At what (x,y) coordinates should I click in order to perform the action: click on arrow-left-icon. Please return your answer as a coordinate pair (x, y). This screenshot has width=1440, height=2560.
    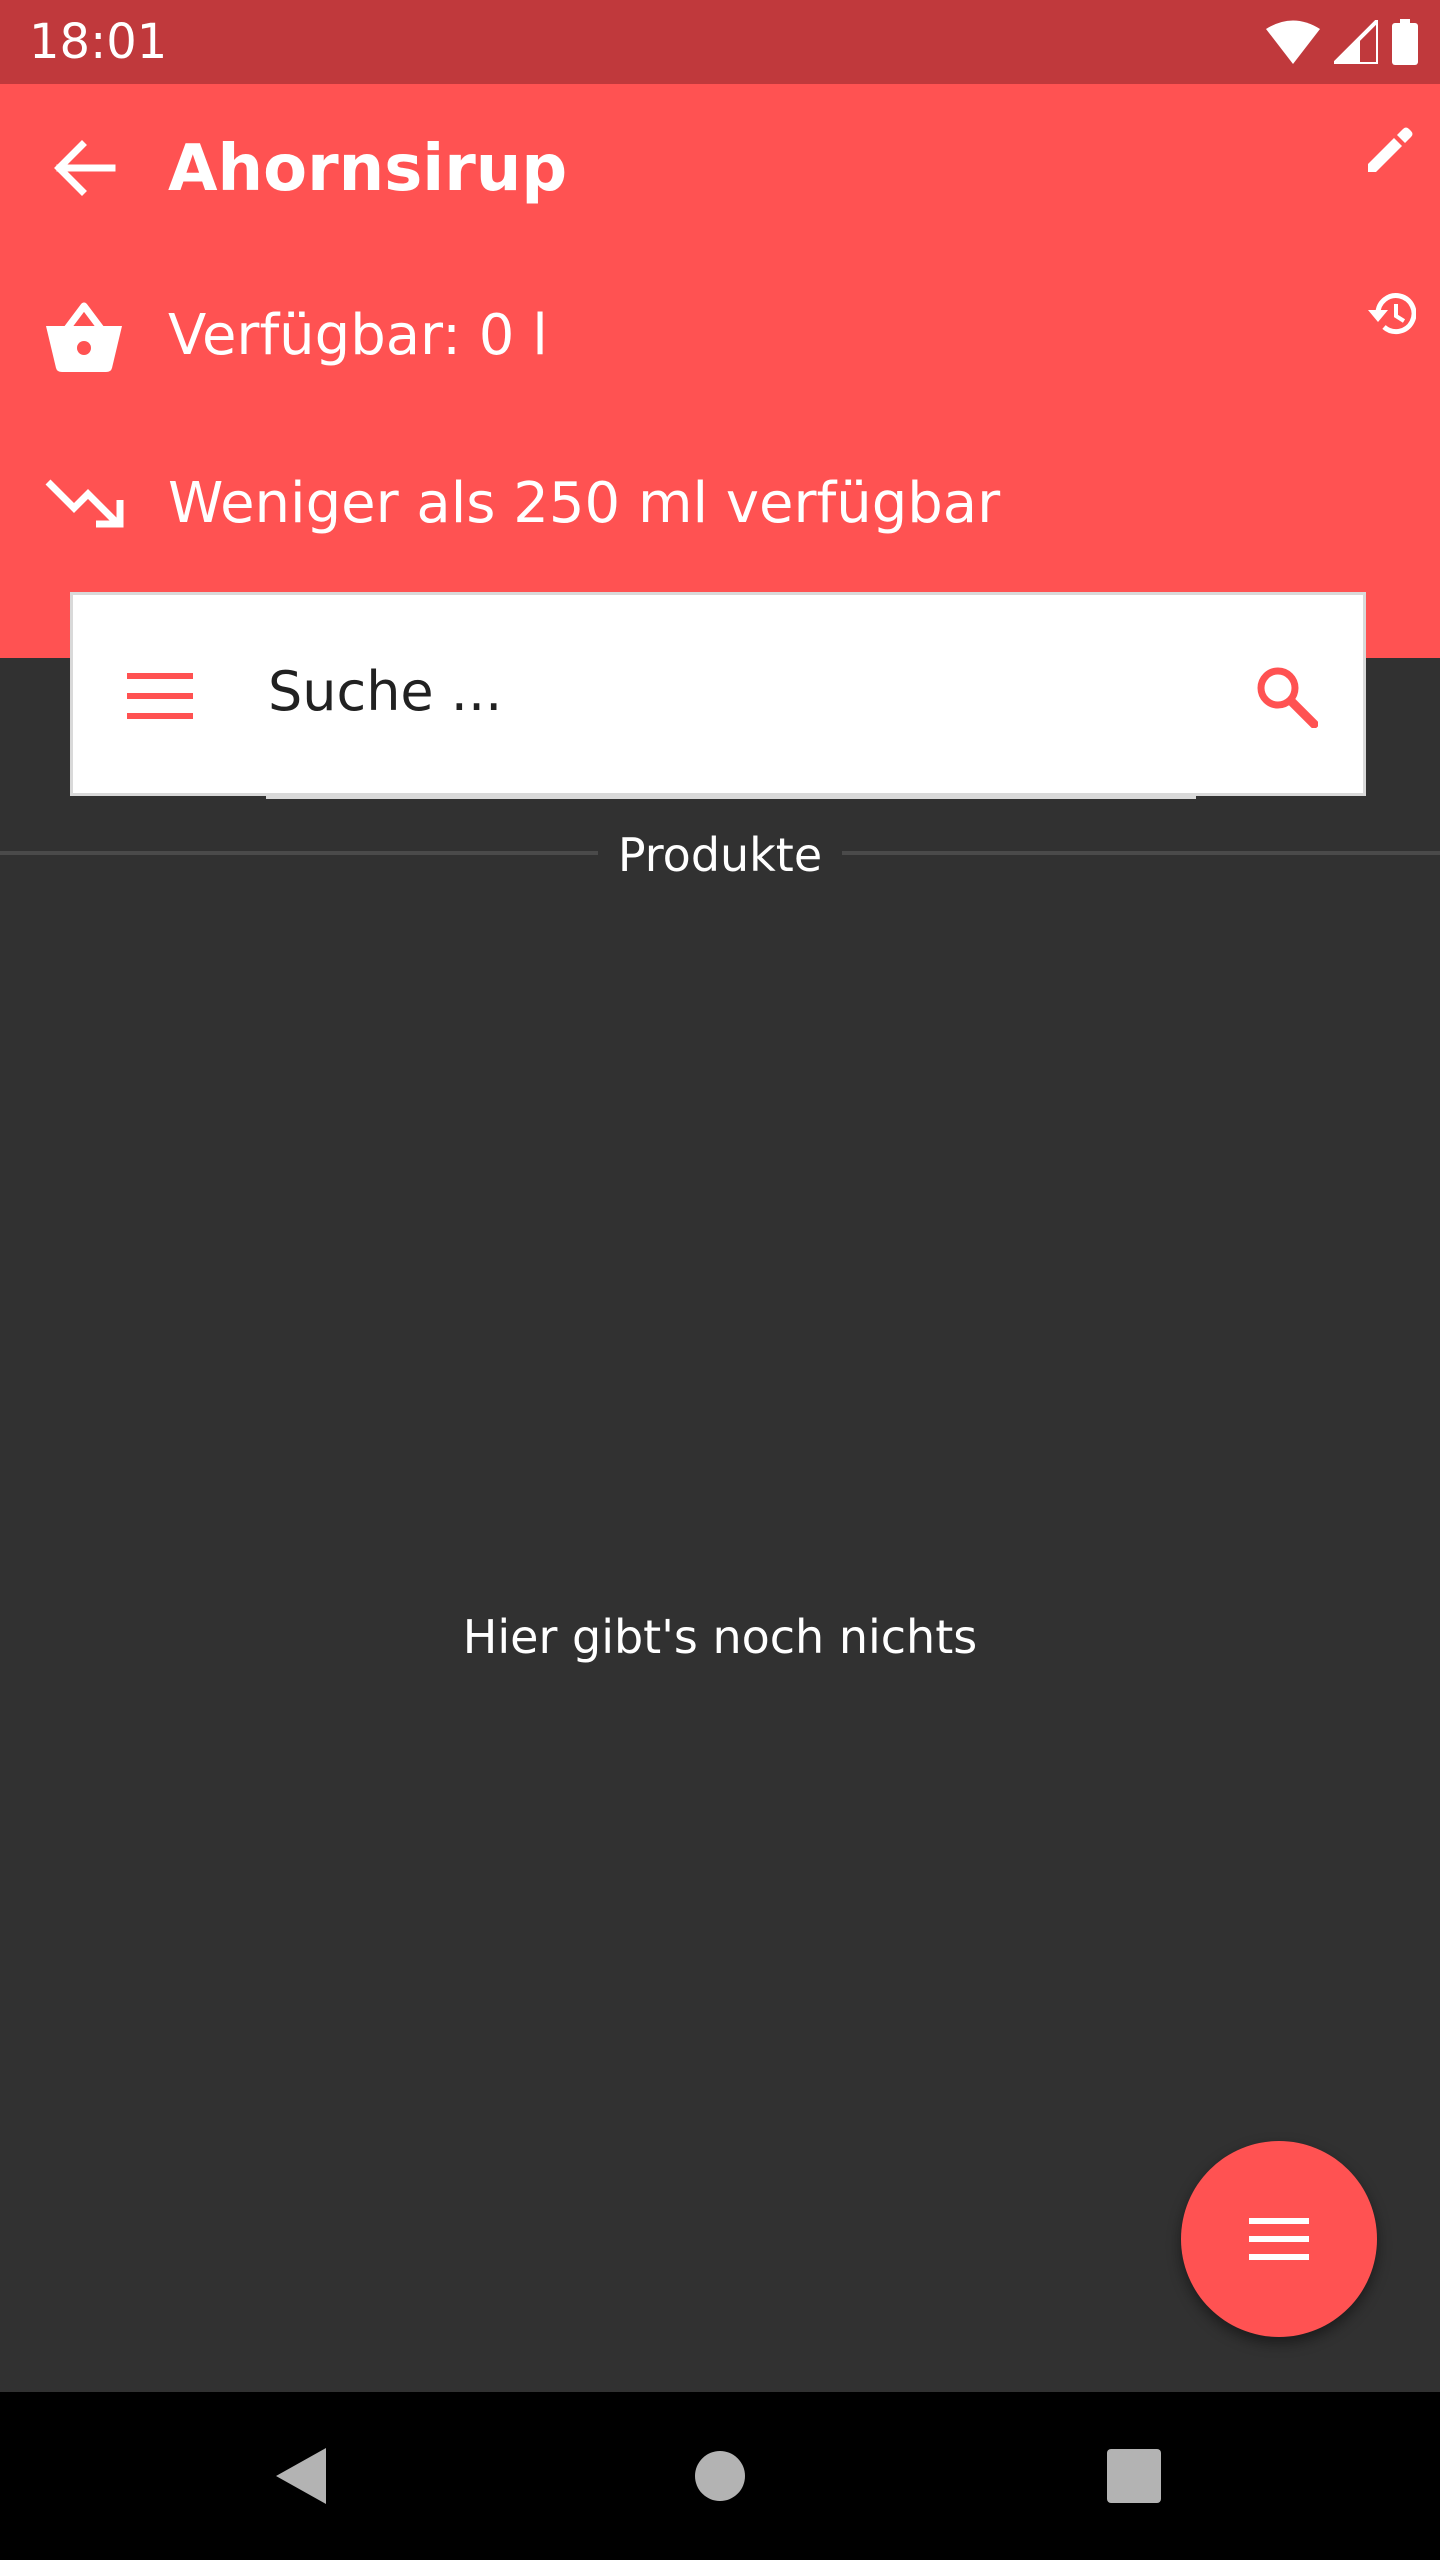
    Looking at the image, I should click on (85, 168).